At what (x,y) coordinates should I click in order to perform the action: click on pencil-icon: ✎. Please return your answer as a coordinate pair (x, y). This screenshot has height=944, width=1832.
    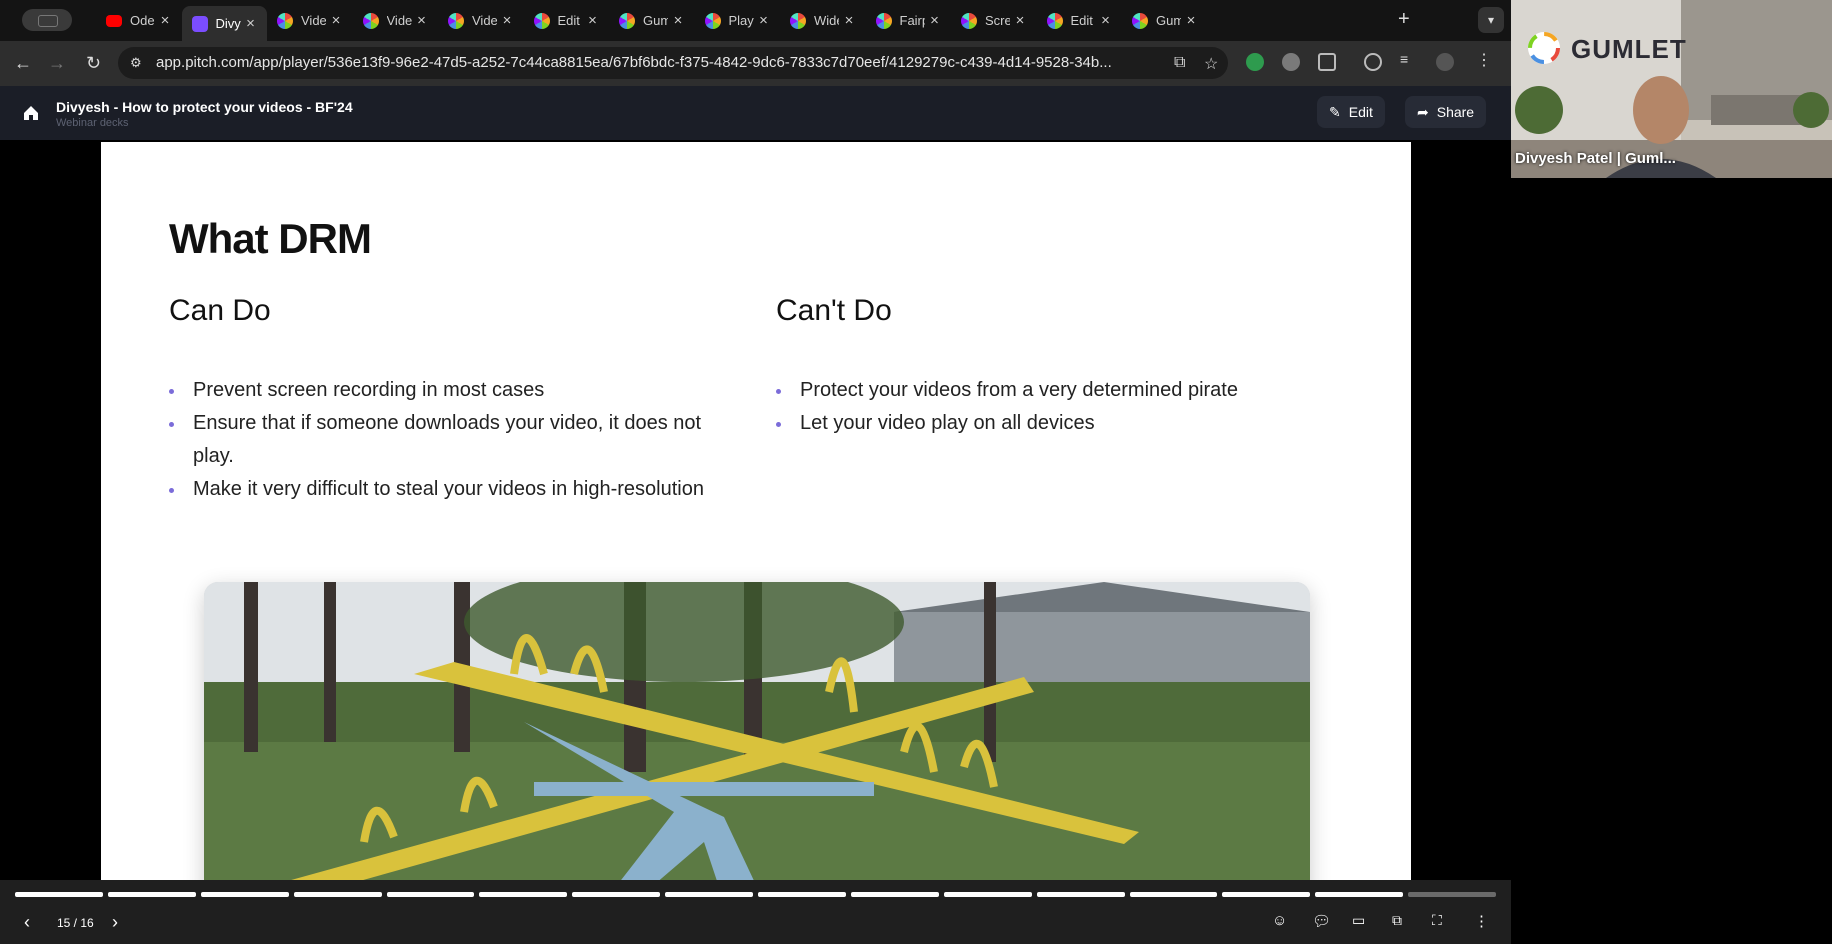
    Looking at the image, I should click on (1335, 111).